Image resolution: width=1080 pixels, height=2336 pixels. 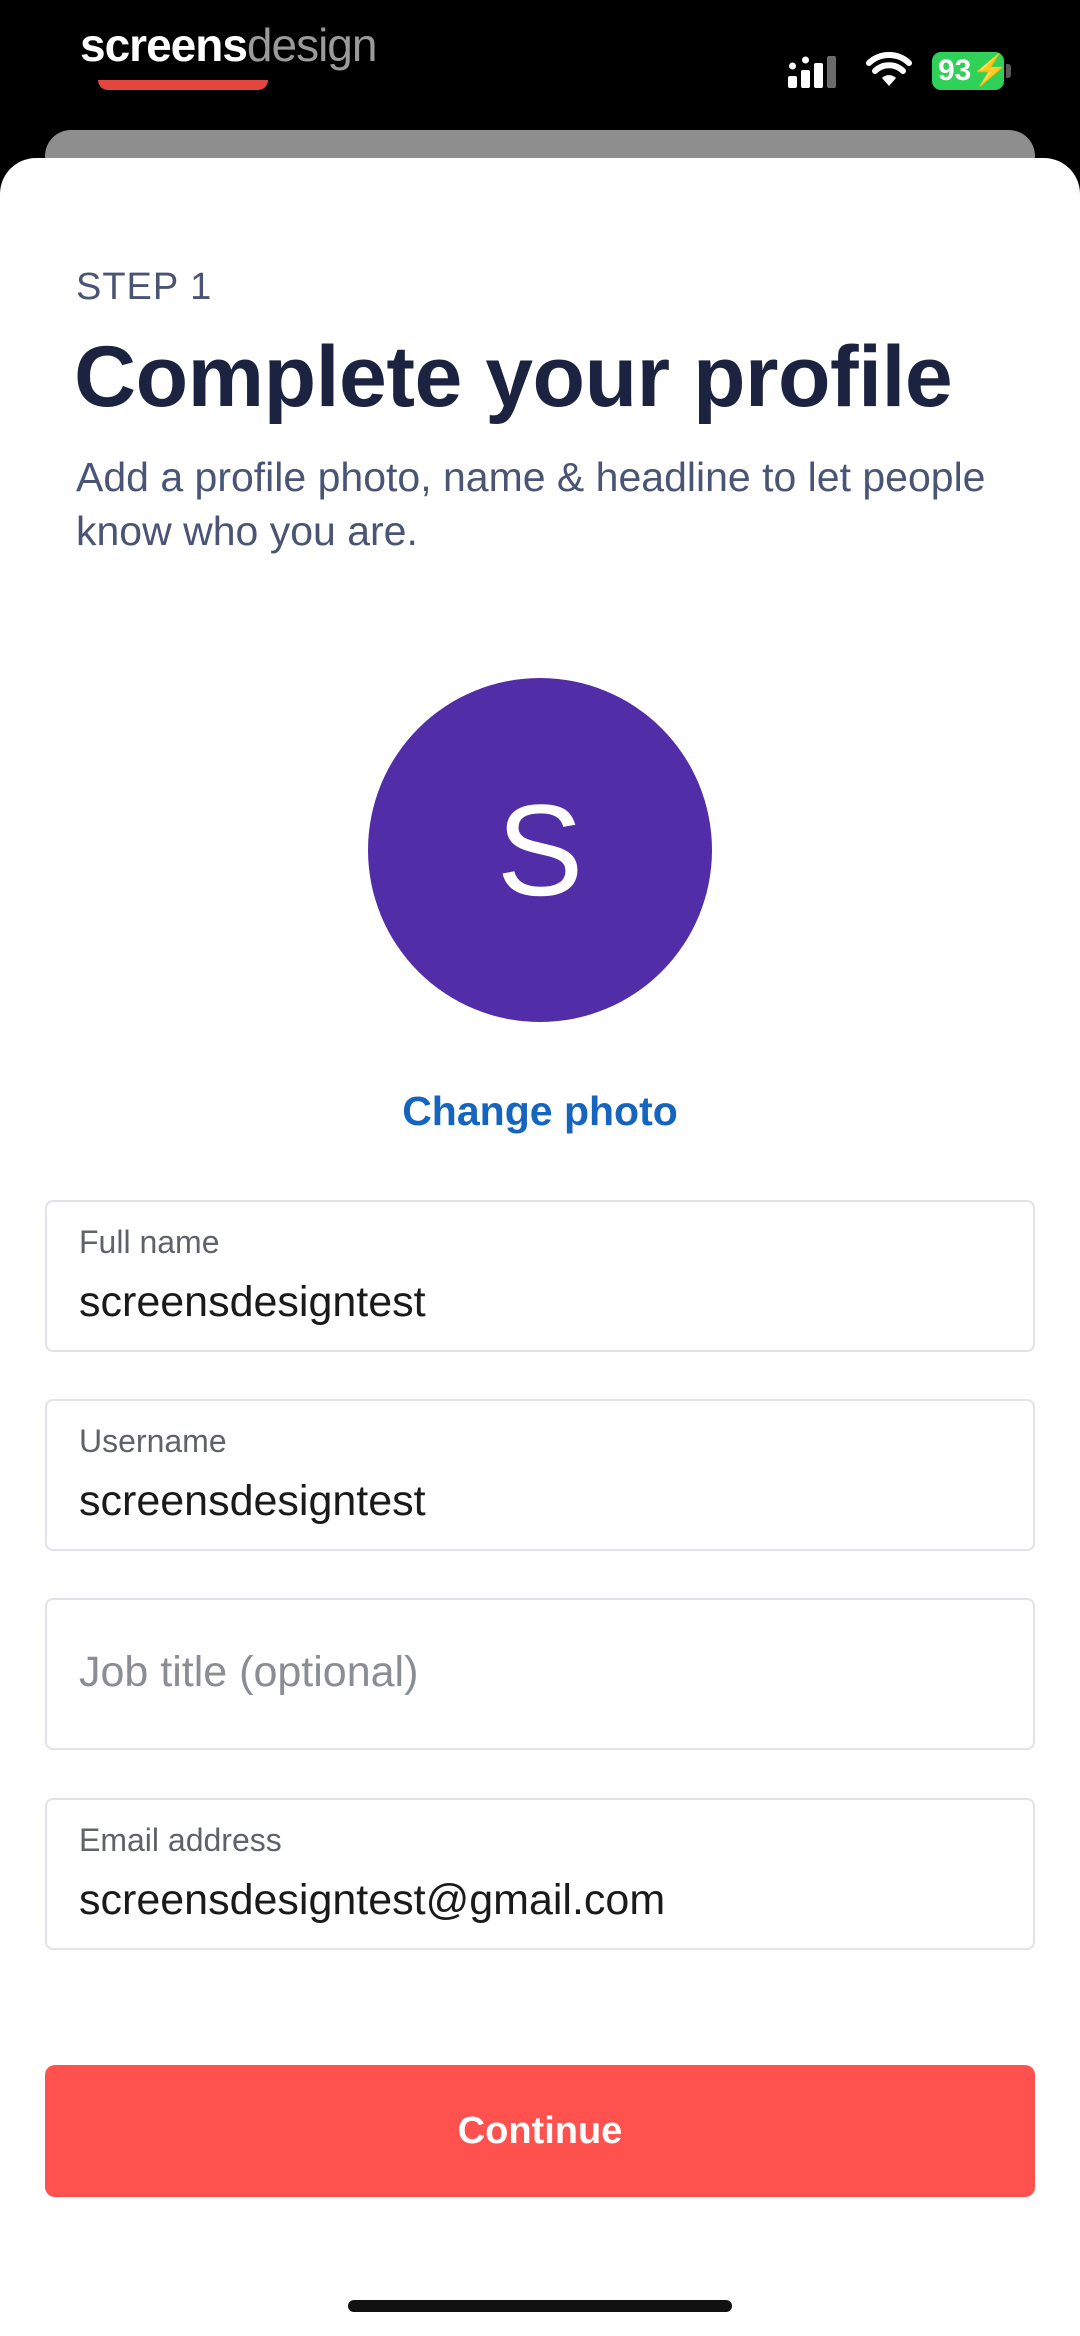 I want to click on page-title: Complete your profile, so click(x=513, y=377).